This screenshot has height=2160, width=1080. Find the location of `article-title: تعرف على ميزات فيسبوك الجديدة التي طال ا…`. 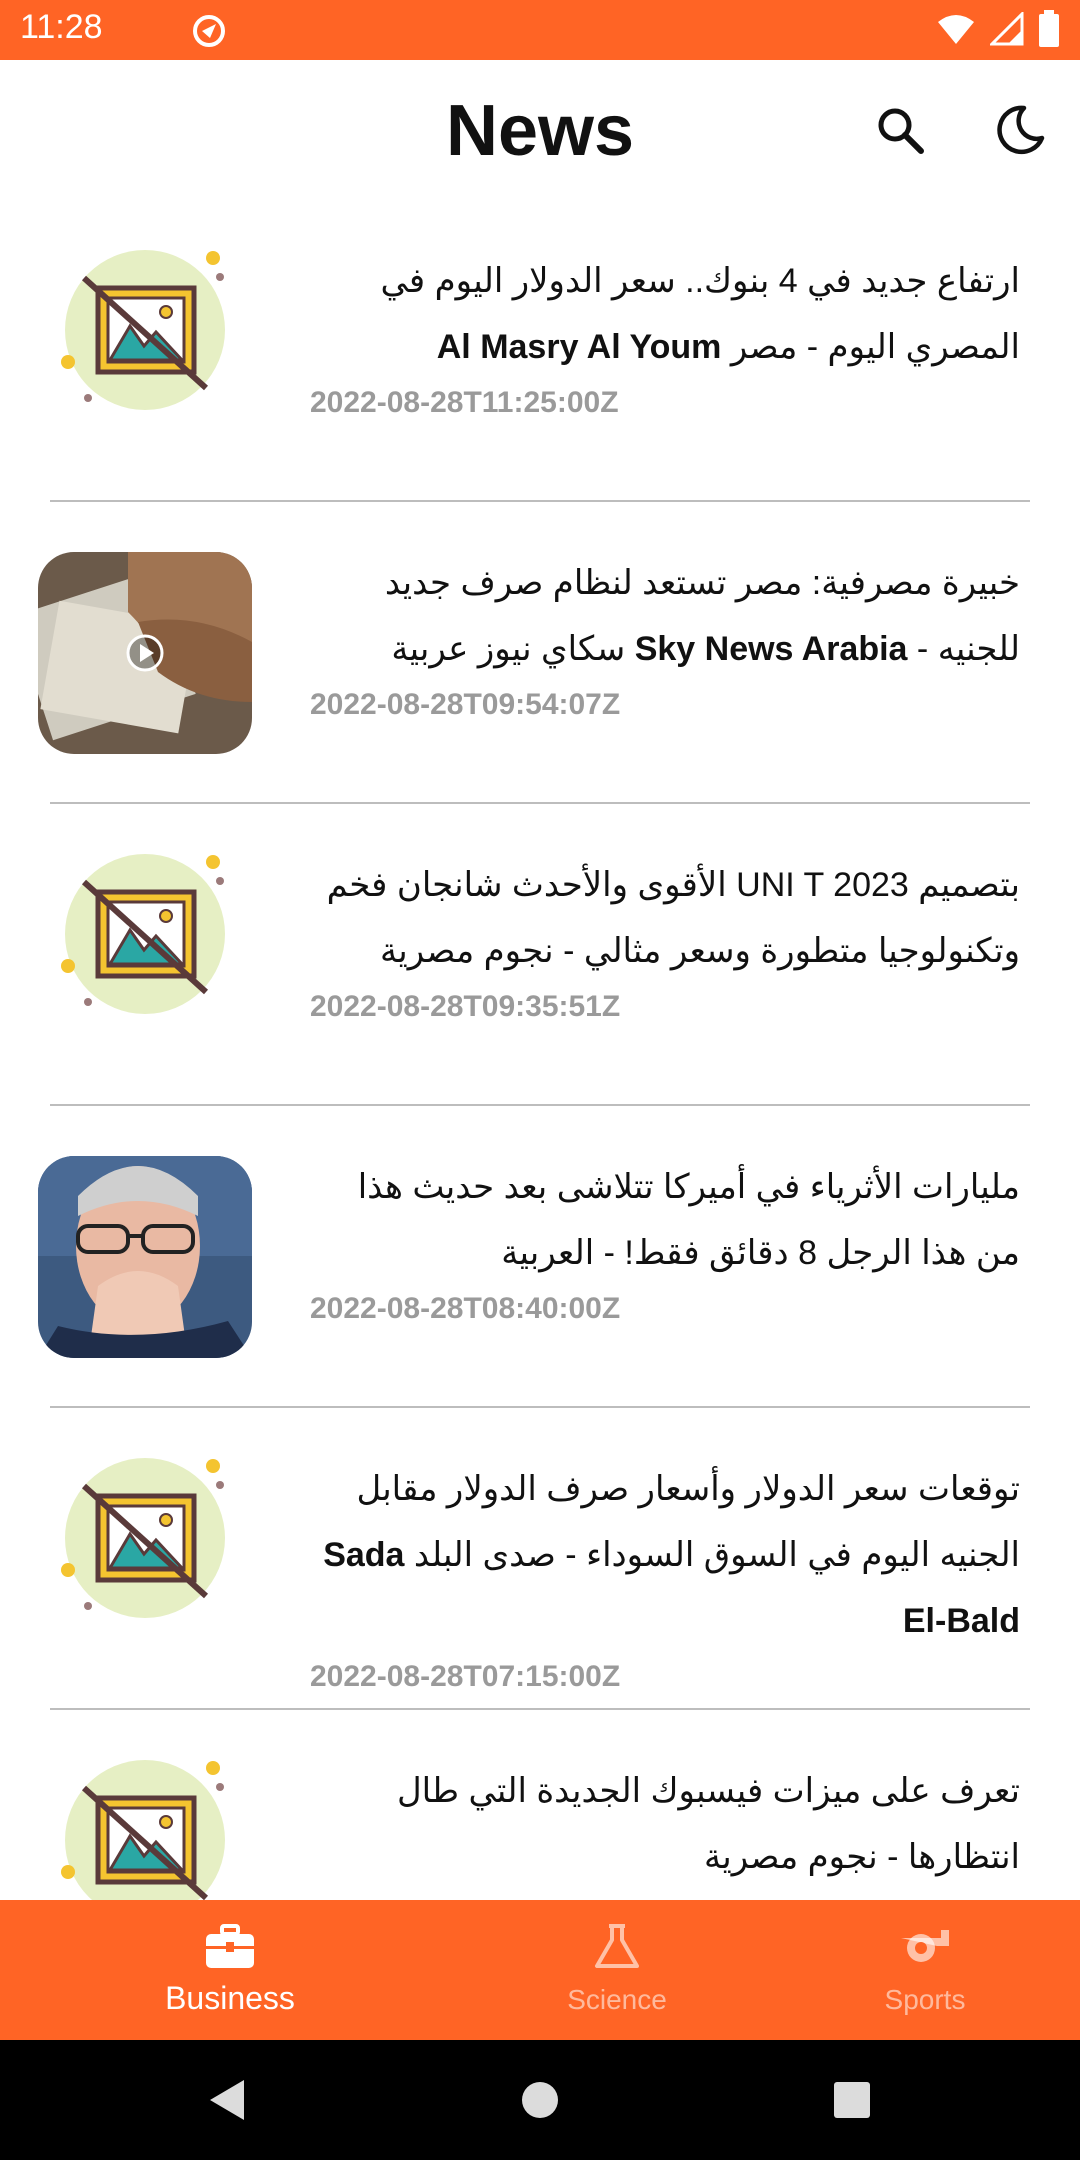

article-title: تعرف على ميزات فيسبوك الجديدة التي طال ا… is located at coordinates (708, 1824).